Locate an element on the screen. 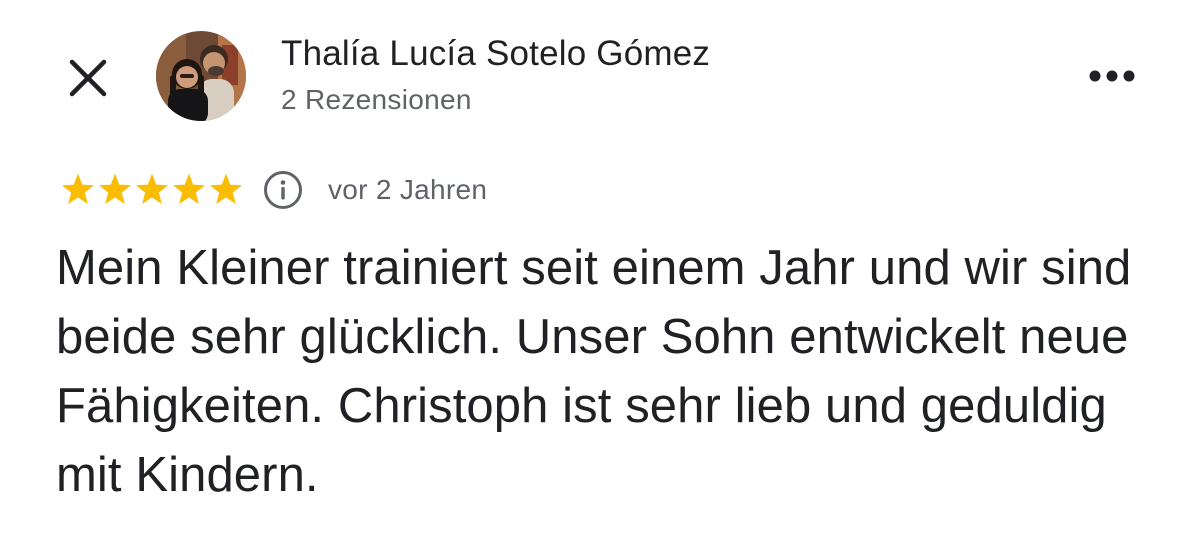  review-count: 2 Rezensionen is located at coordinates (376, 99).